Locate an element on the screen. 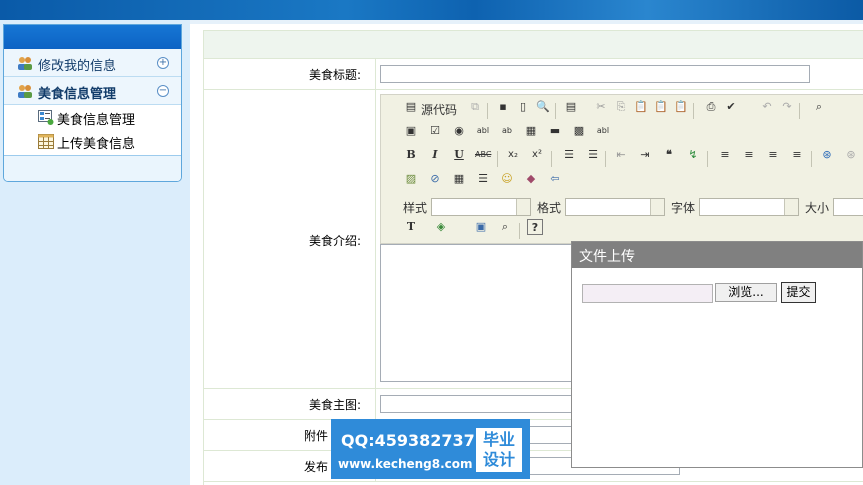 The height and width of the screenshot is (485, 863). smiley-icon: ☺ is located at coordinates (507, 179).